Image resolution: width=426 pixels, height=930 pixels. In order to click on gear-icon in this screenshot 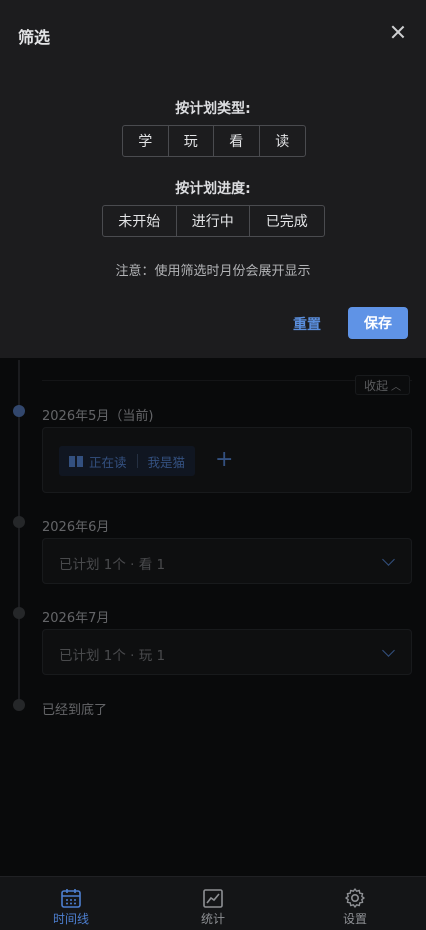, I will do `click(355, 898)`.